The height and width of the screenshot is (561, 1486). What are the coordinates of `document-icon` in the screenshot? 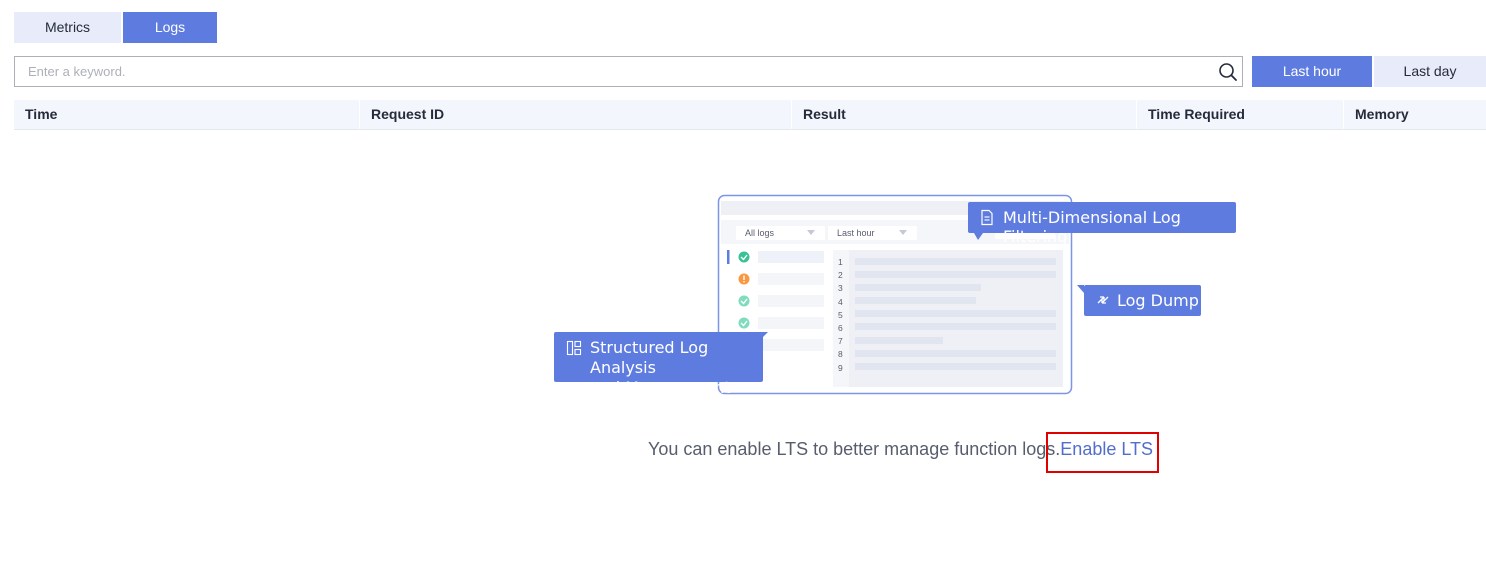 It's located at (987, 217).